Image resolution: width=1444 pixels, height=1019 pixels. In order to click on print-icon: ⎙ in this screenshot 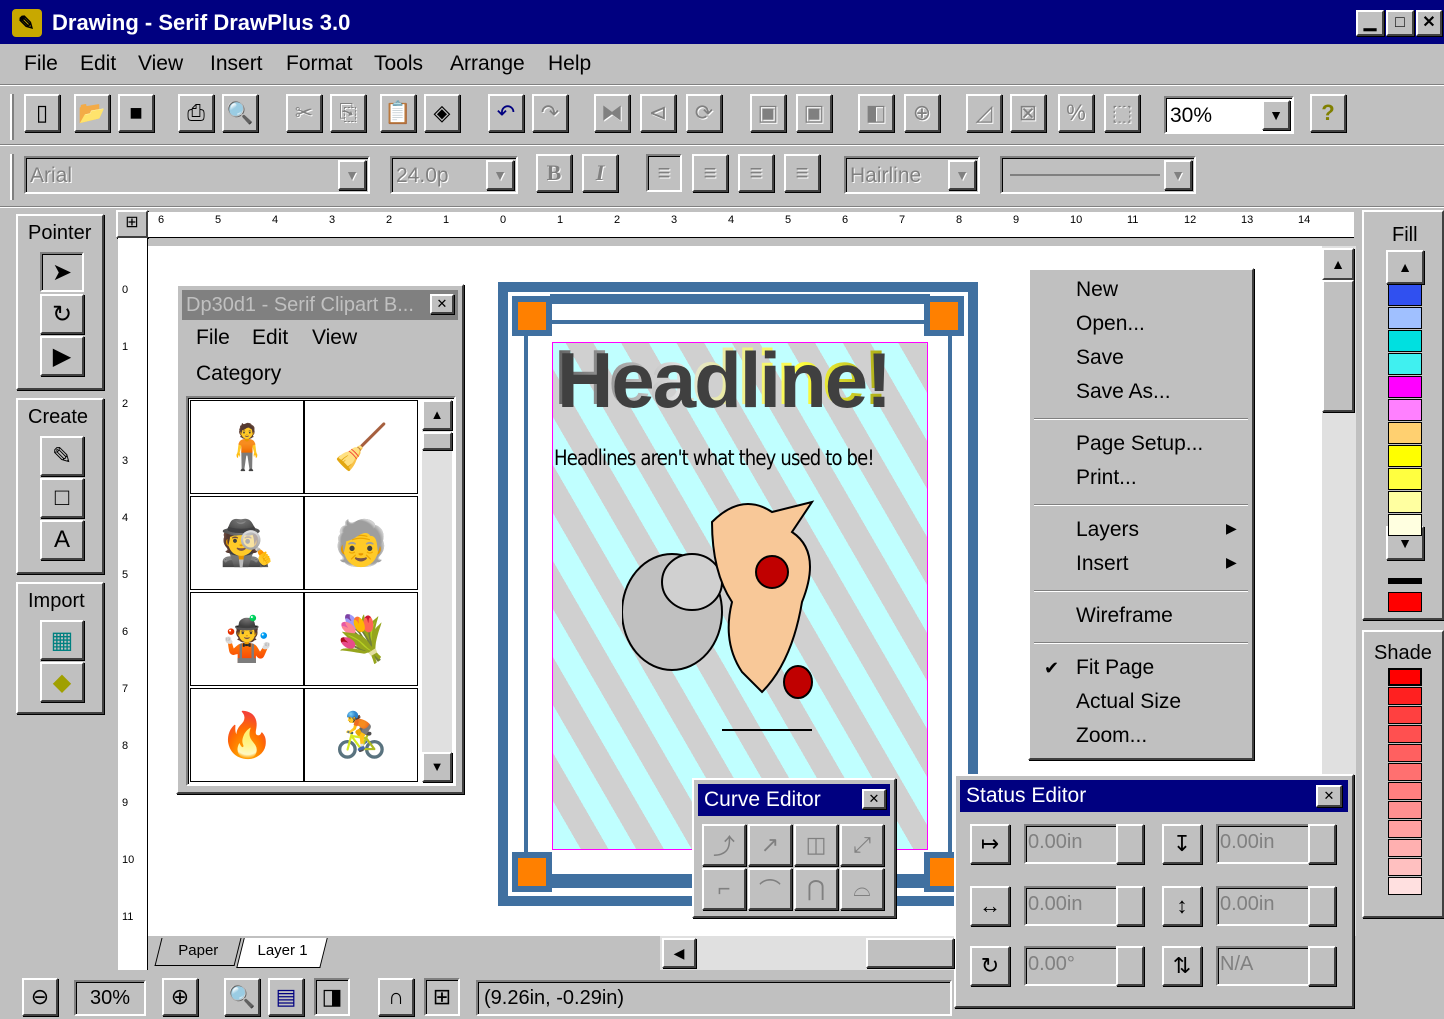, I will do `click(196, 113)`.